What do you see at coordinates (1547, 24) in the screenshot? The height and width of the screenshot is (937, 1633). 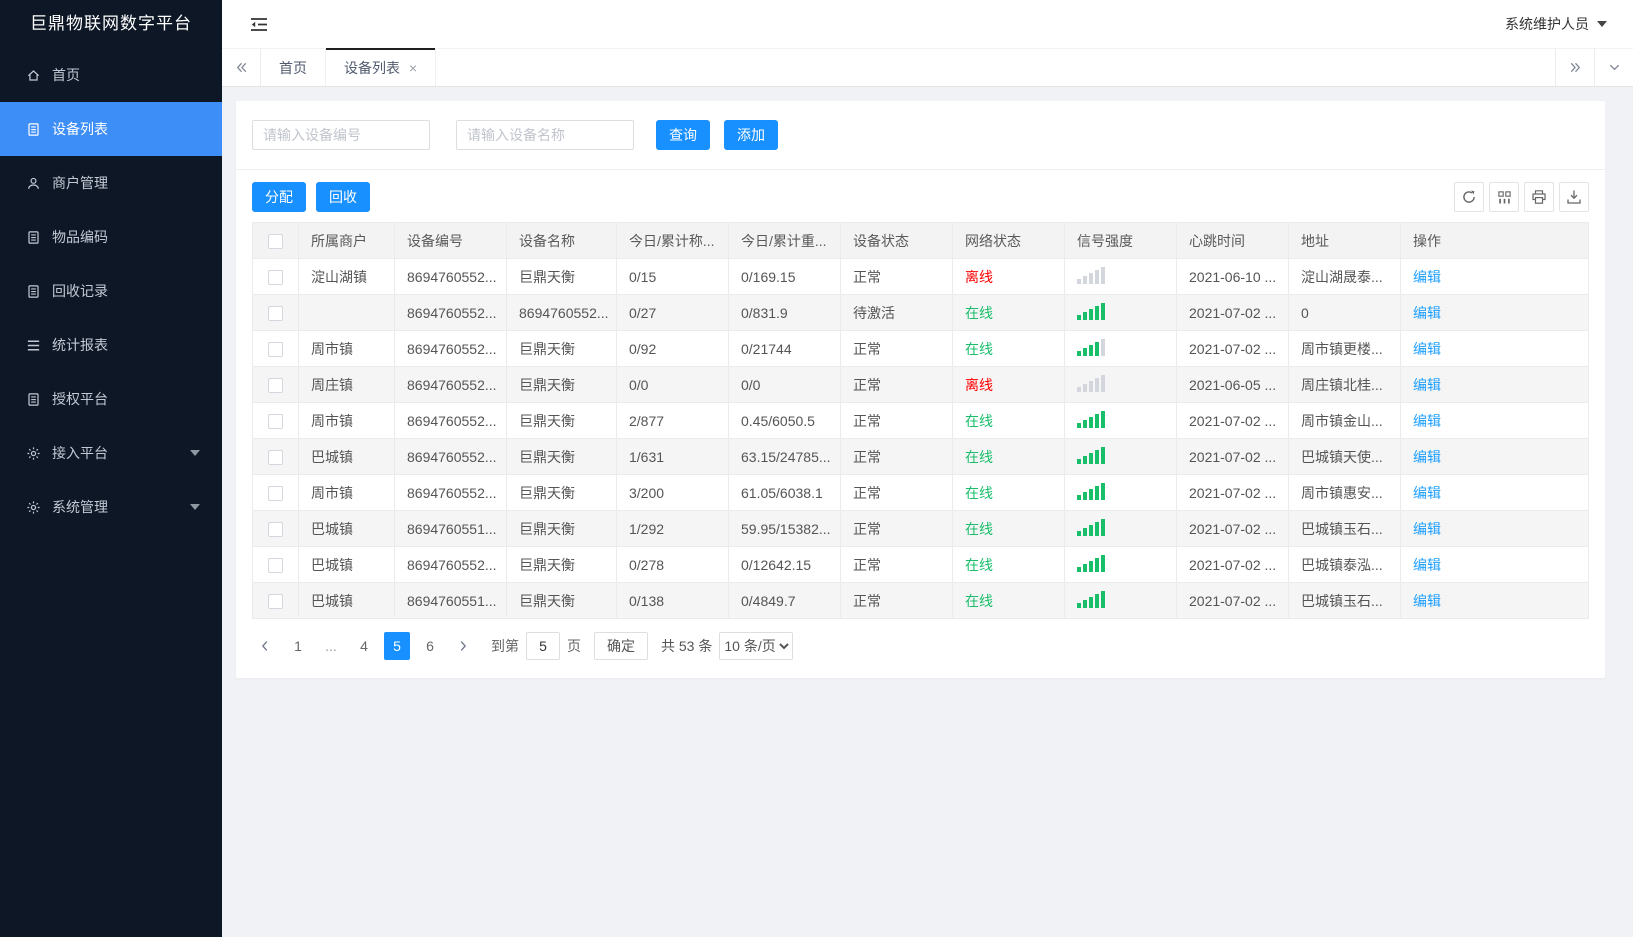 I see `user-name: 系统维护人员` at bounding box center [1547, 24].